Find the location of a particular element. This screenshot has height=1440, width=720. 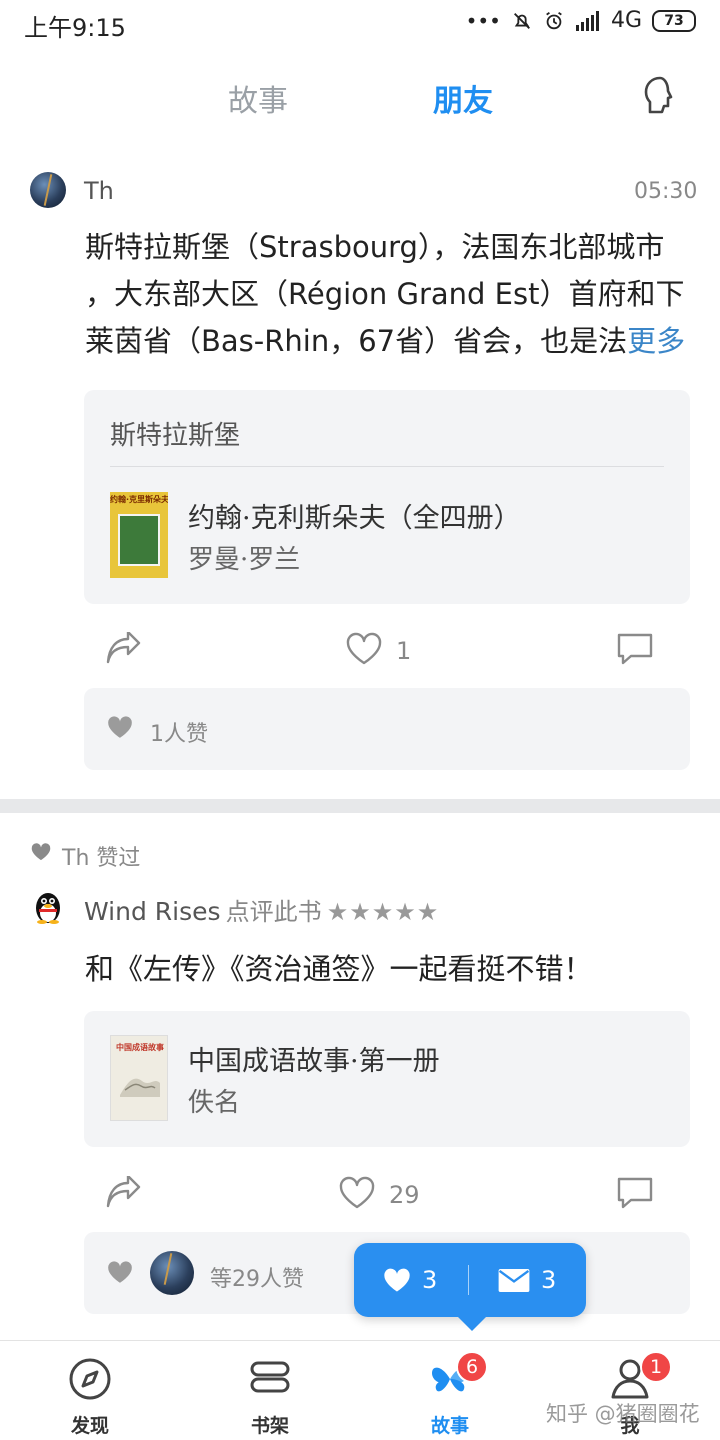

signal-icon is located at coordinates (587, 20).